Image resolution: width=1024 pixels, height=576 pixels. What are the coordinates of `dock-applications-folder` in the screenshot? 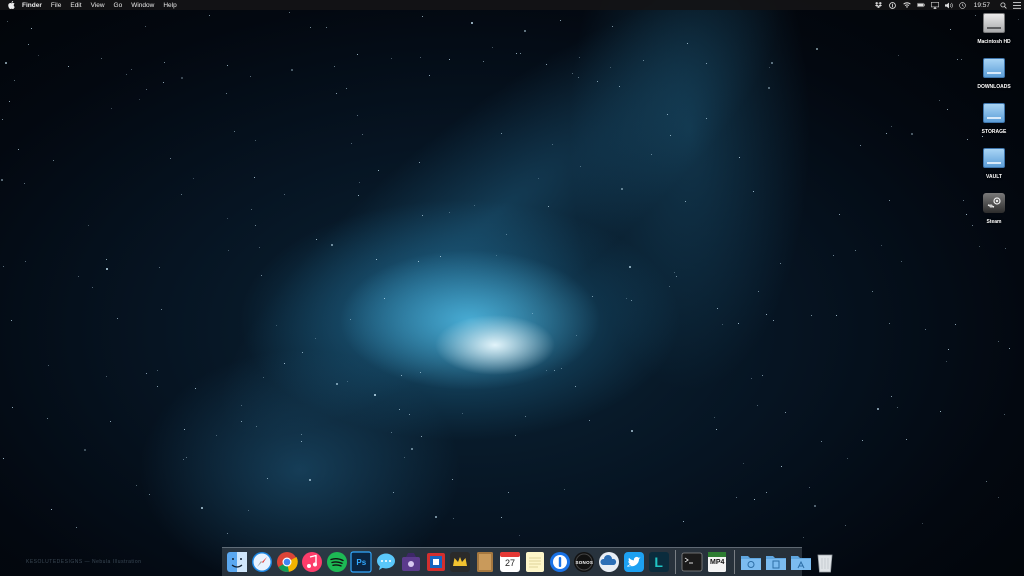 It's located at (801, 562).